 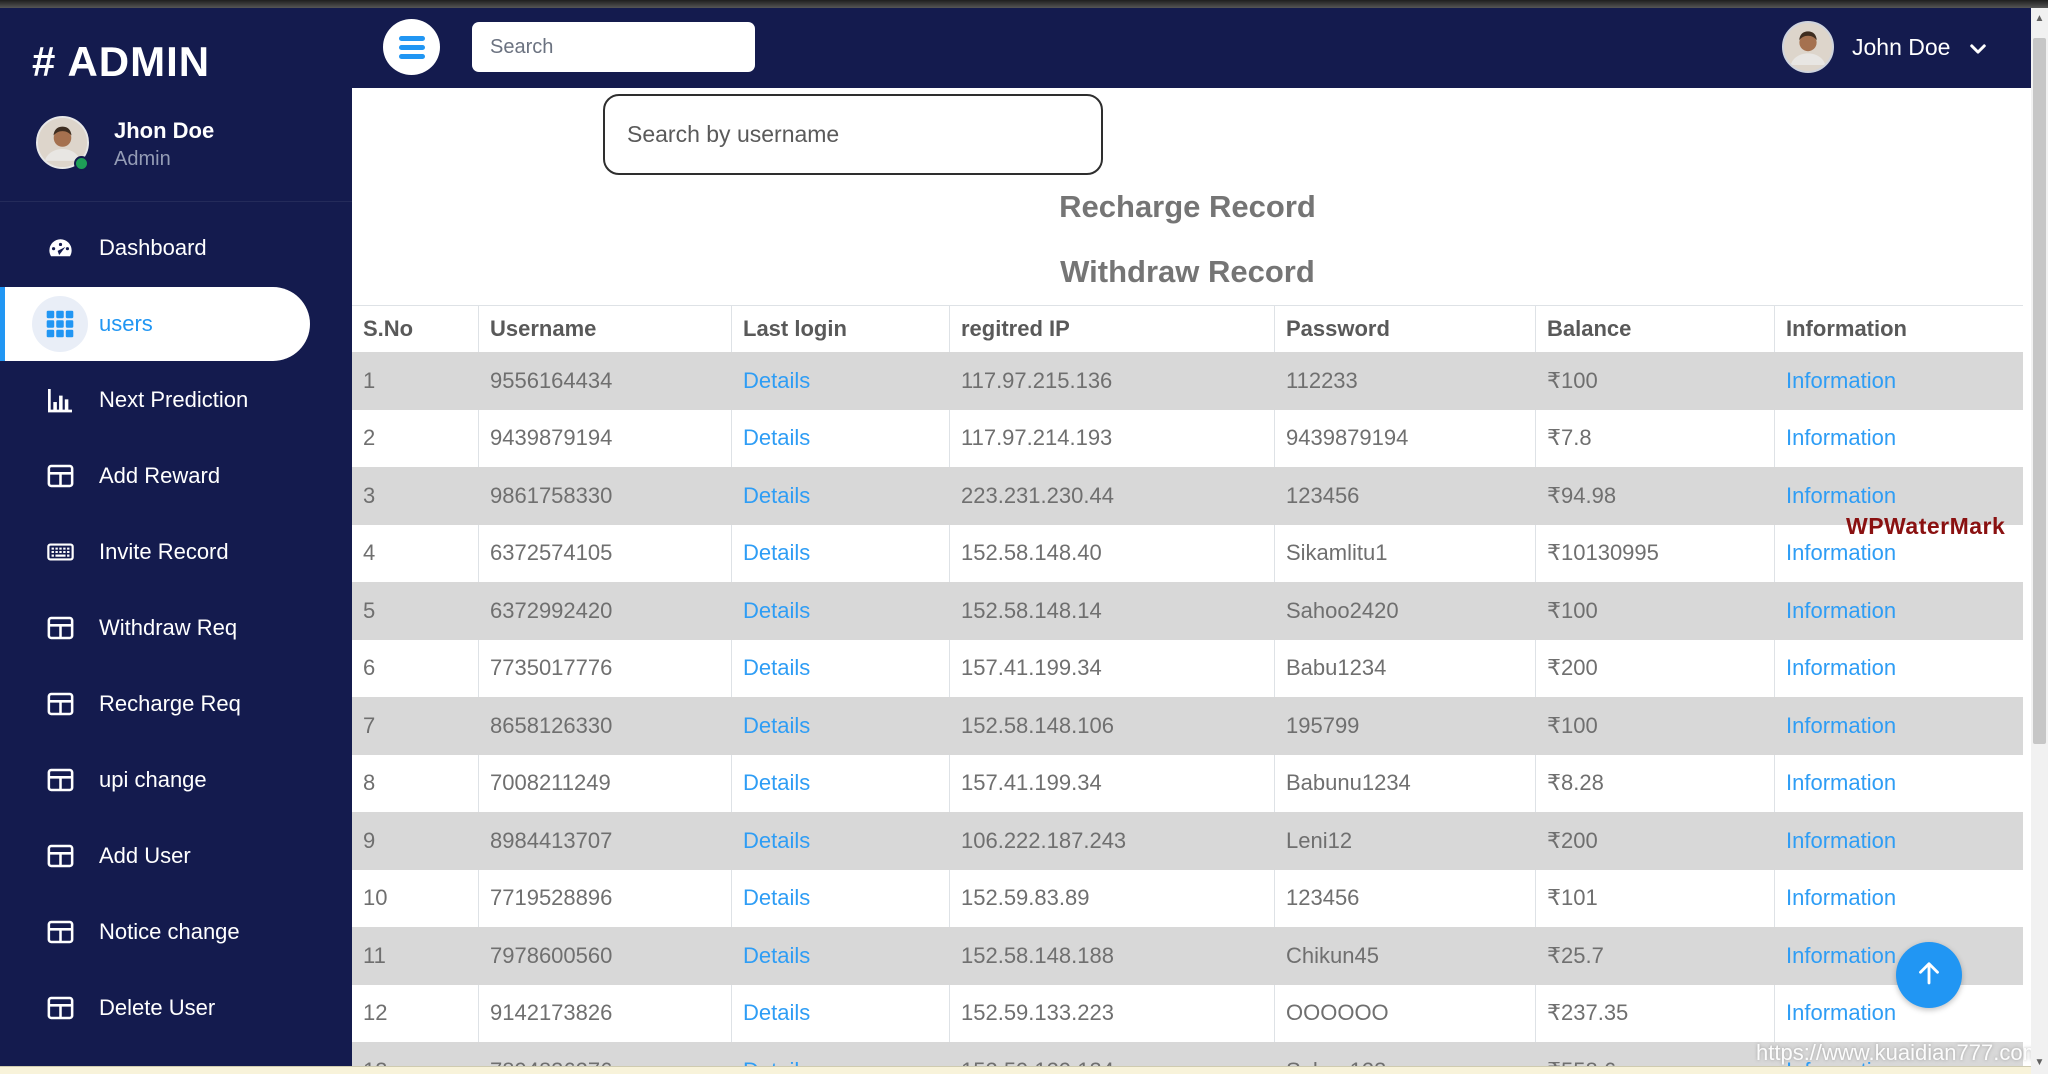 I want to click on sidebar-item-next-prediction: Next Prediction, so click(x=176, y=400).